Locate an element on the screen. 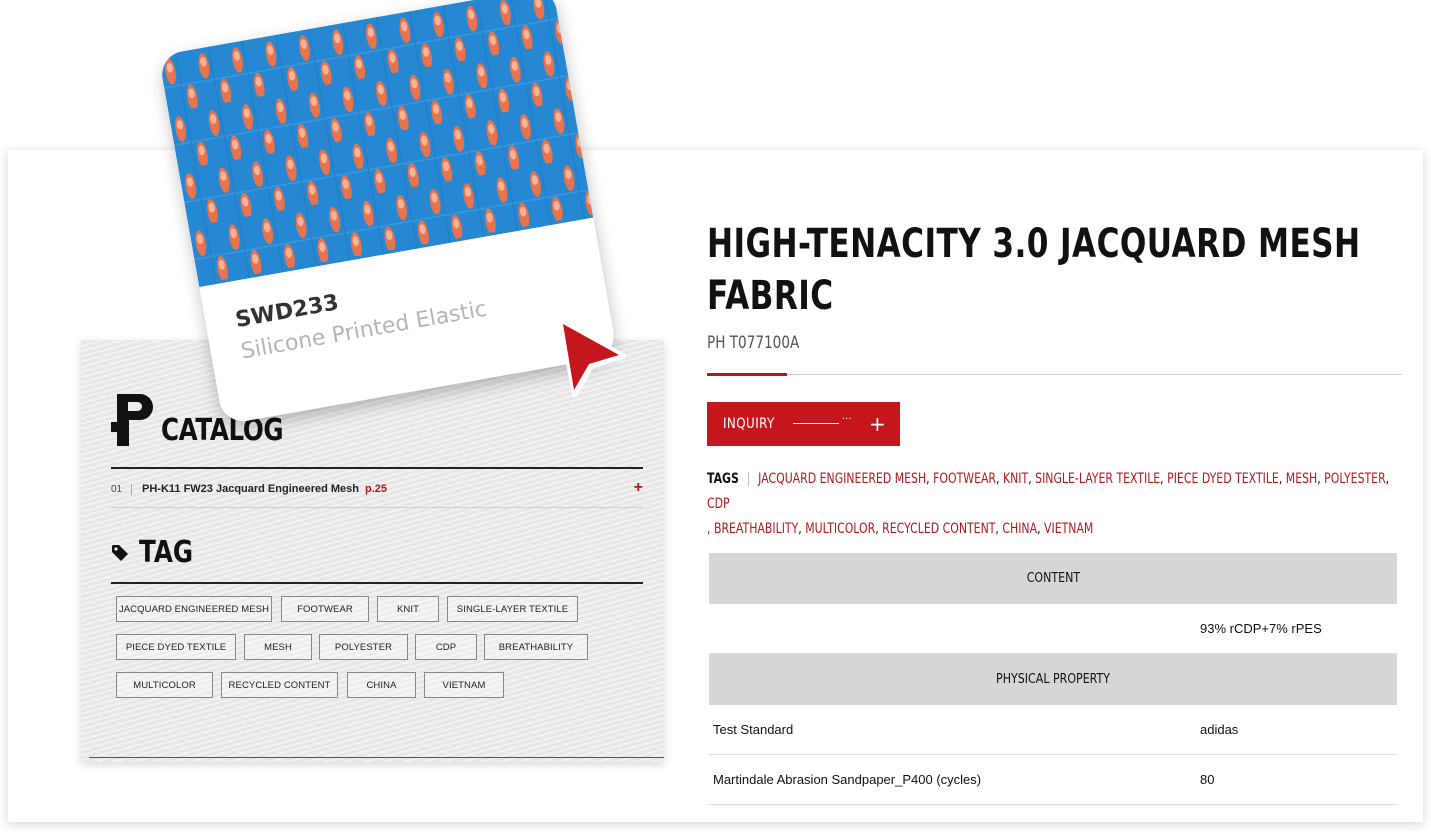  tag-link: KNIT is located at coordinates (1015, 479).